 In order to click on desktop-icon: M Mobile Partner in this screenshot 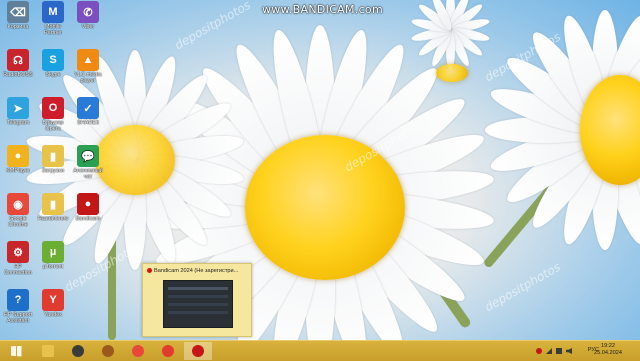, I will do `click(53, 18)`.